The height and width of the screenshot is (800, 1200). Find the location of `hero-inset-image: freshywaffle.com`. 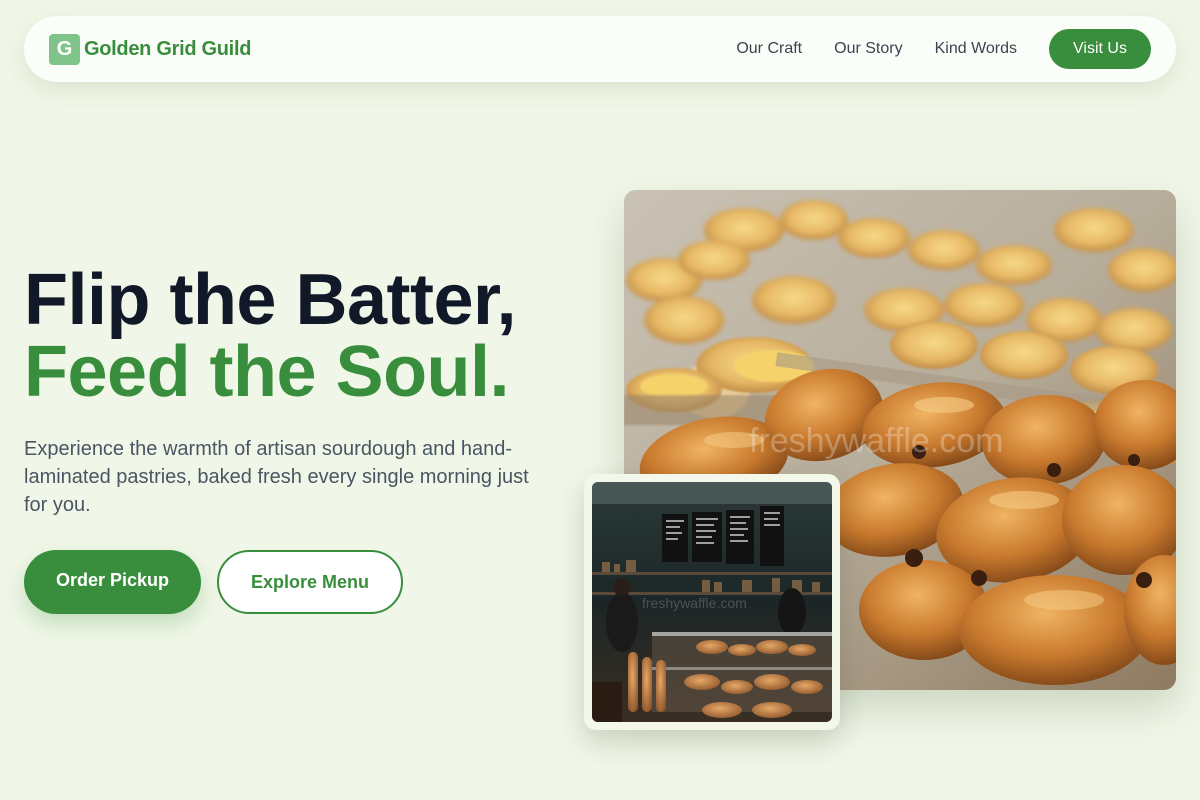

hero-inset-image: freshywaffle.com is located at coordinates (712, 602).